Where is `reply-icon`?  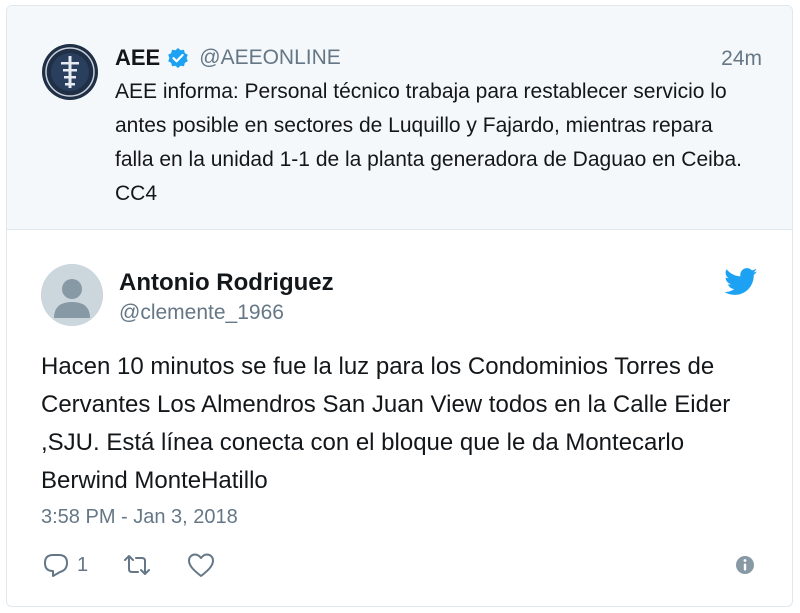 reply-icon is located at coordinates (56, 565).